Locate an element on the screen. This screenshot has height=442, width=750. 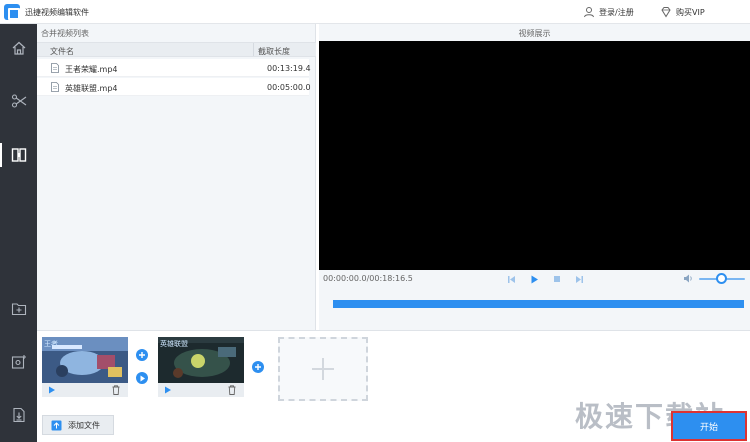
play-transition-button is located at coordinates (142, 378).